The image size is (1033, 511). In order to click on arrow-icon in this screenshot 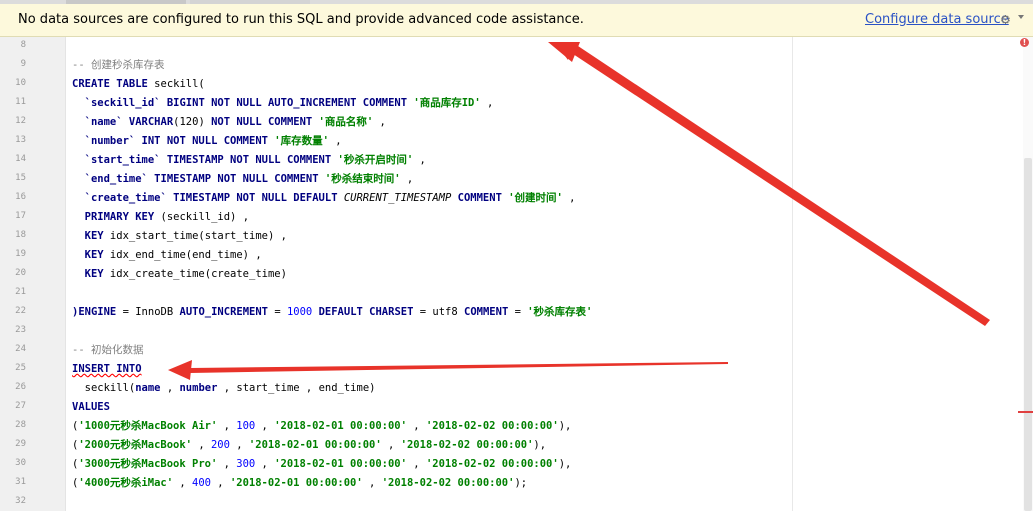, I will do `click(448, 370)`.